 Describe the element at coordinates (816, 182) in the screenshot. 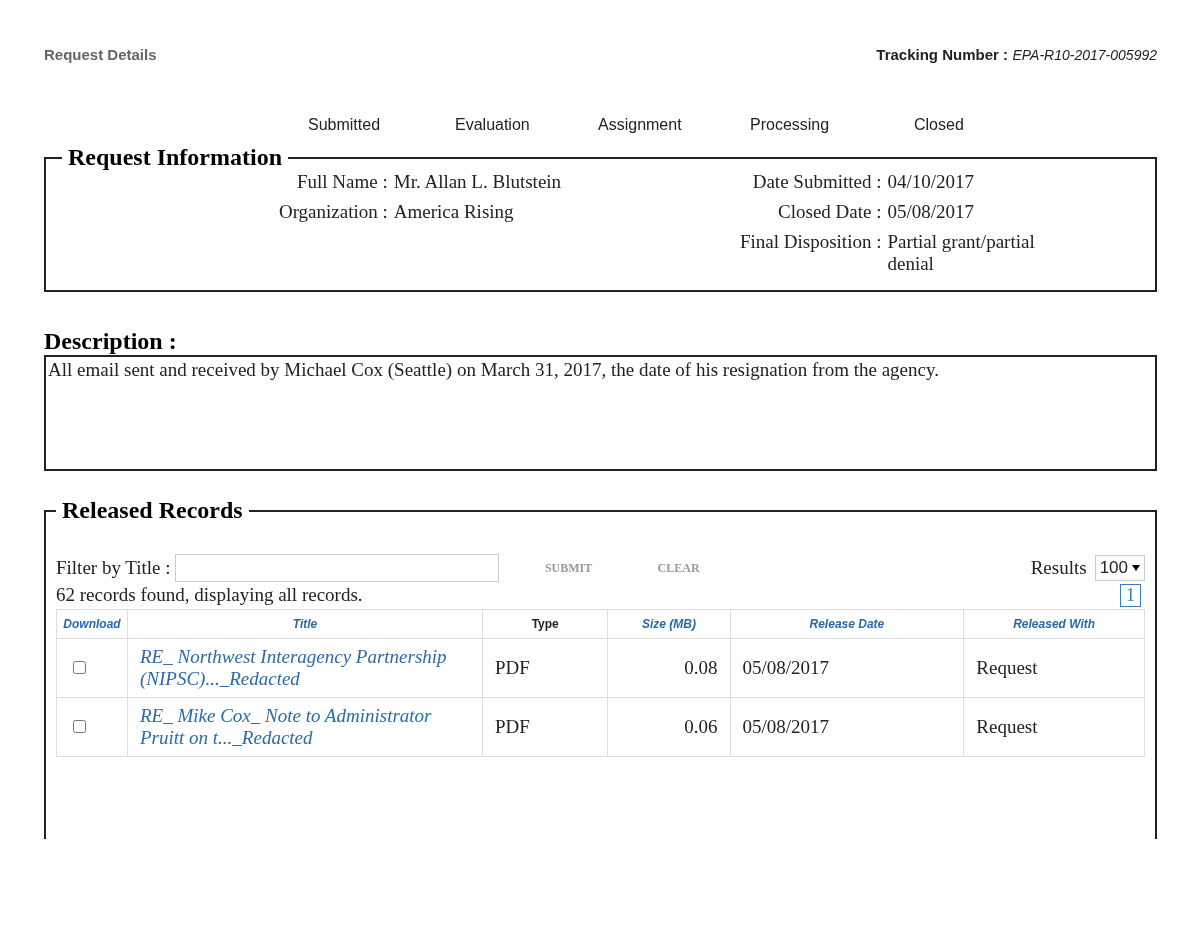

I see `field-label: Date Submitted :` at that location.